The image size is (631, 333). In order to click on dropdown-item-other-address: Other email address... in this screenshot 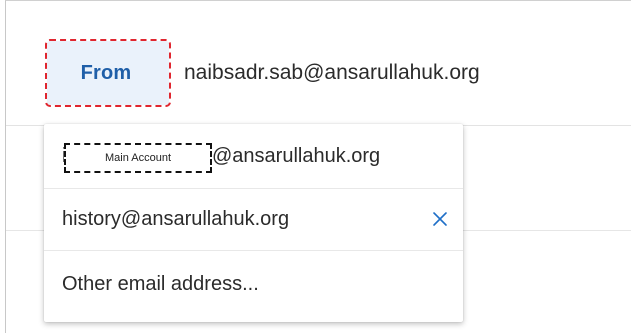, I will do `click(253, 284)`.